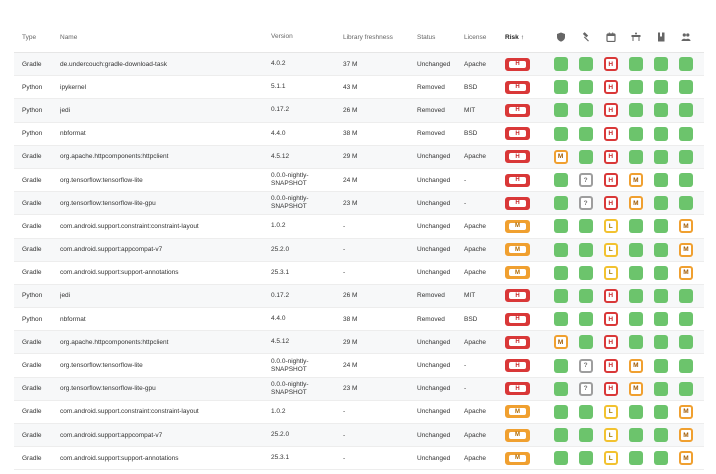 The image size is (716, 474). I want to click on gavel-icon, so click(585, 37).